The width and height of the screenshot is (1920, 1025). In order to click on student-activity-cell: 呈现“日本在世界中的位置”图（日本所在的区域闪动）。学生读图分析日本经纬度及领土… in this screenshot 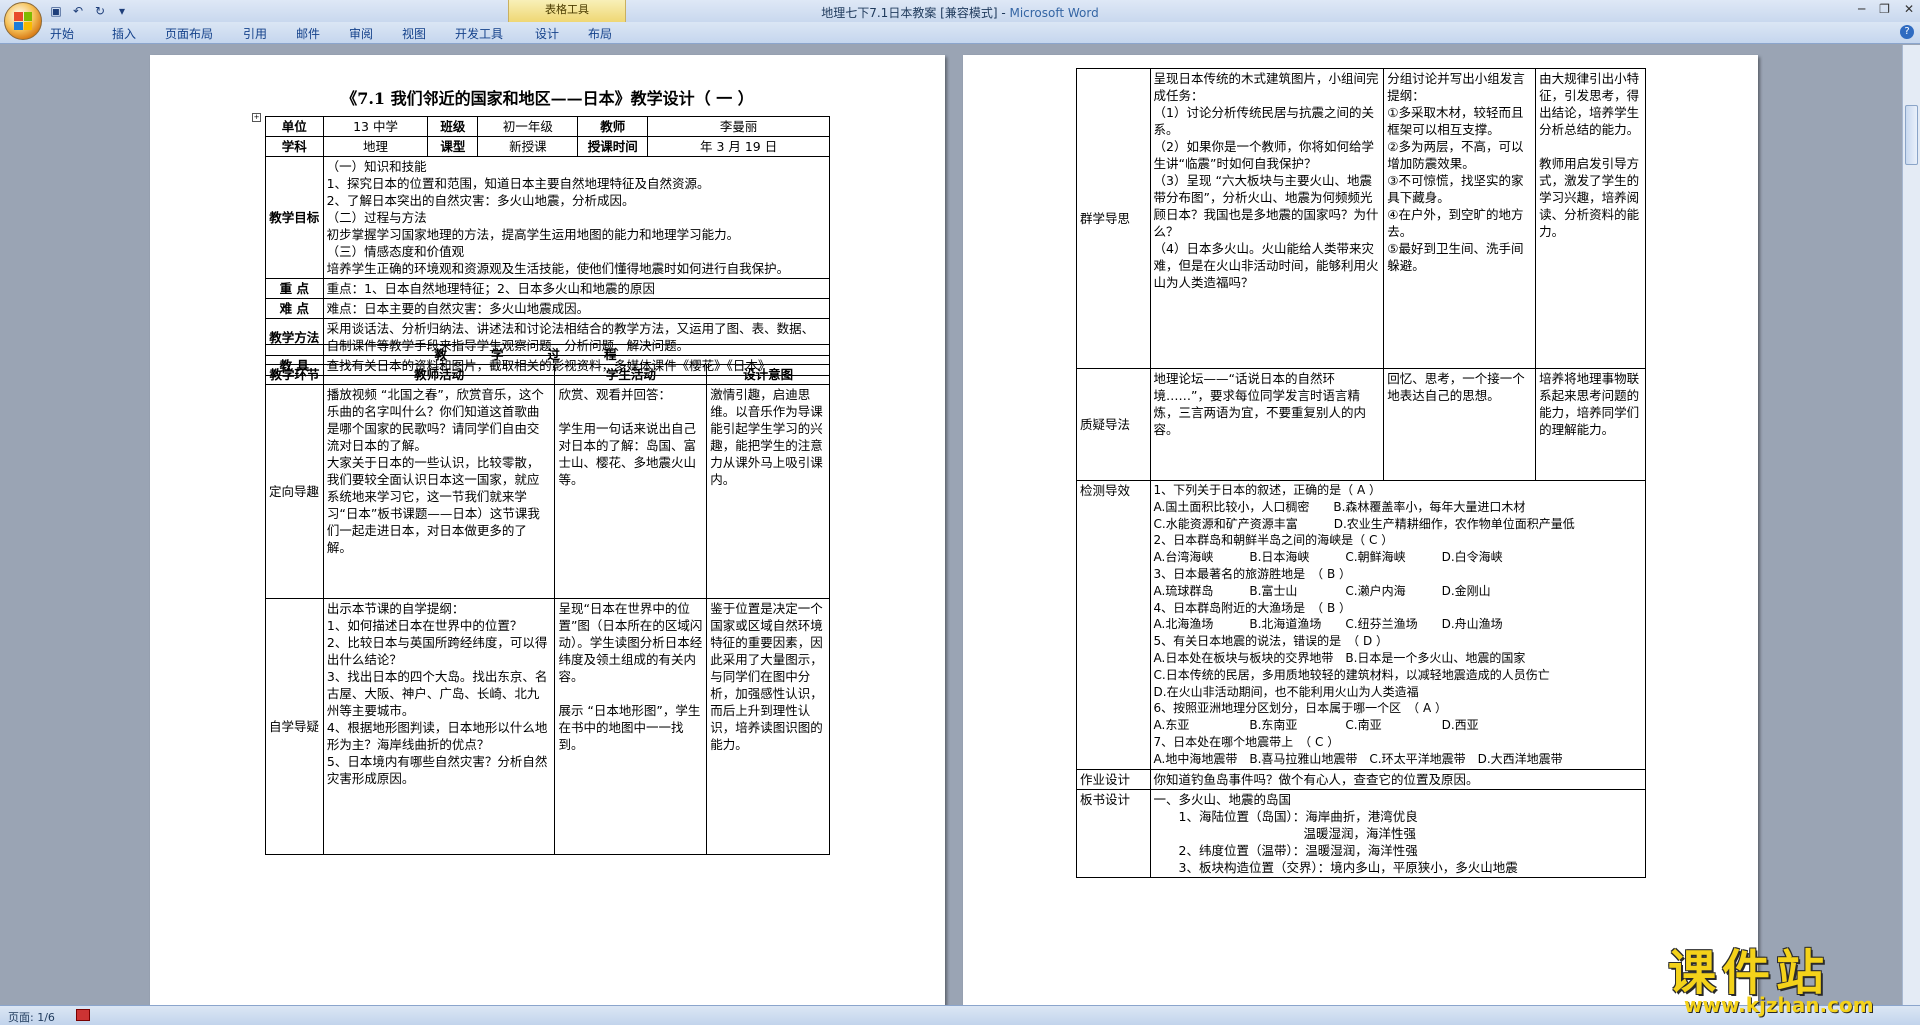, I will do `click(631, 726)`.